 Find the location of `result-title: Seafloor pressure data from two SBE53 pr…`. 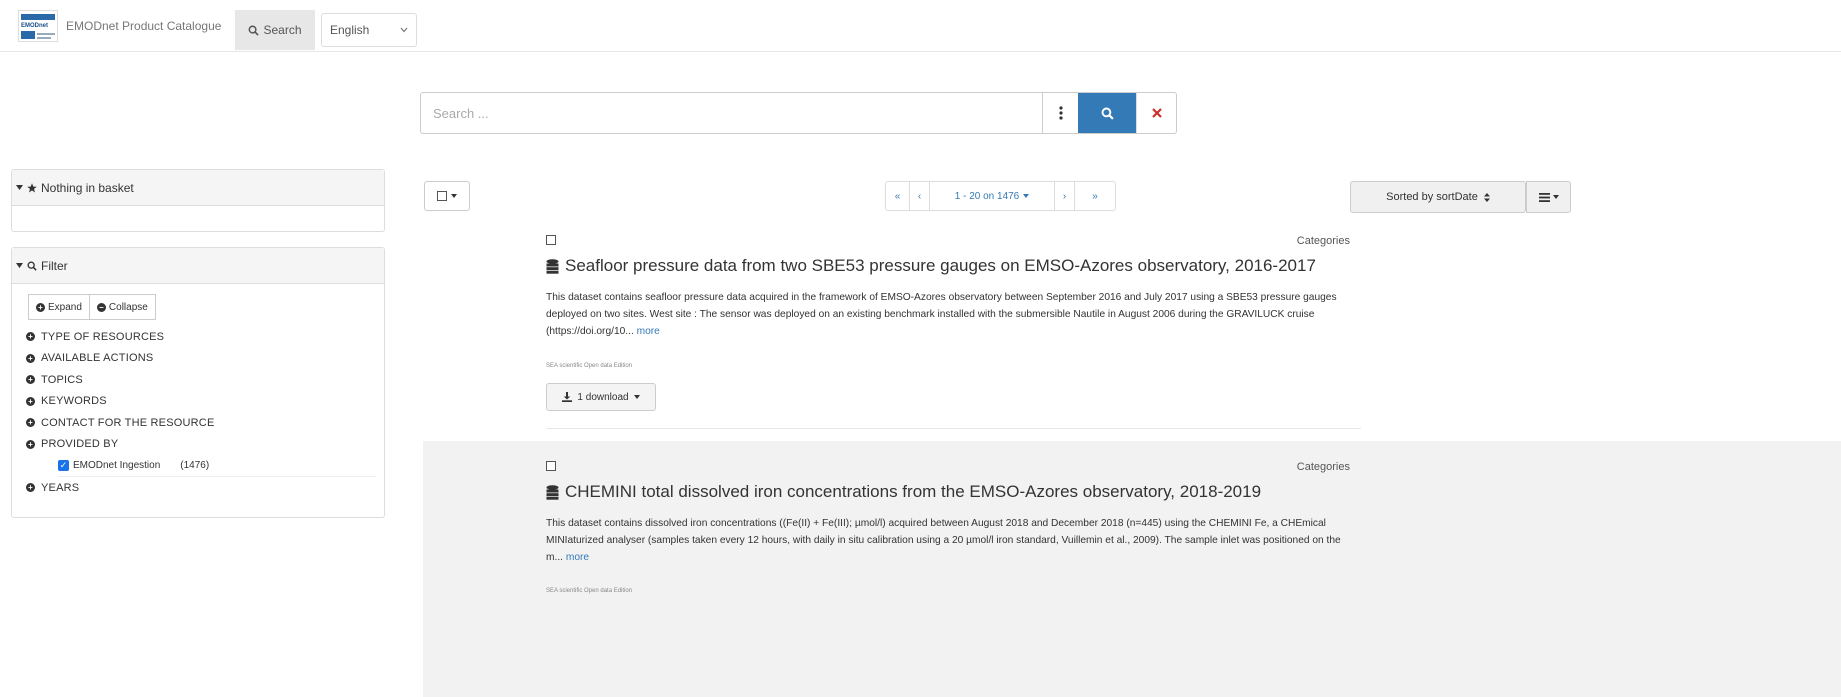

result-title: Seafloor pressure data from two SBE53 pr… is located at coordinates (931, 266).